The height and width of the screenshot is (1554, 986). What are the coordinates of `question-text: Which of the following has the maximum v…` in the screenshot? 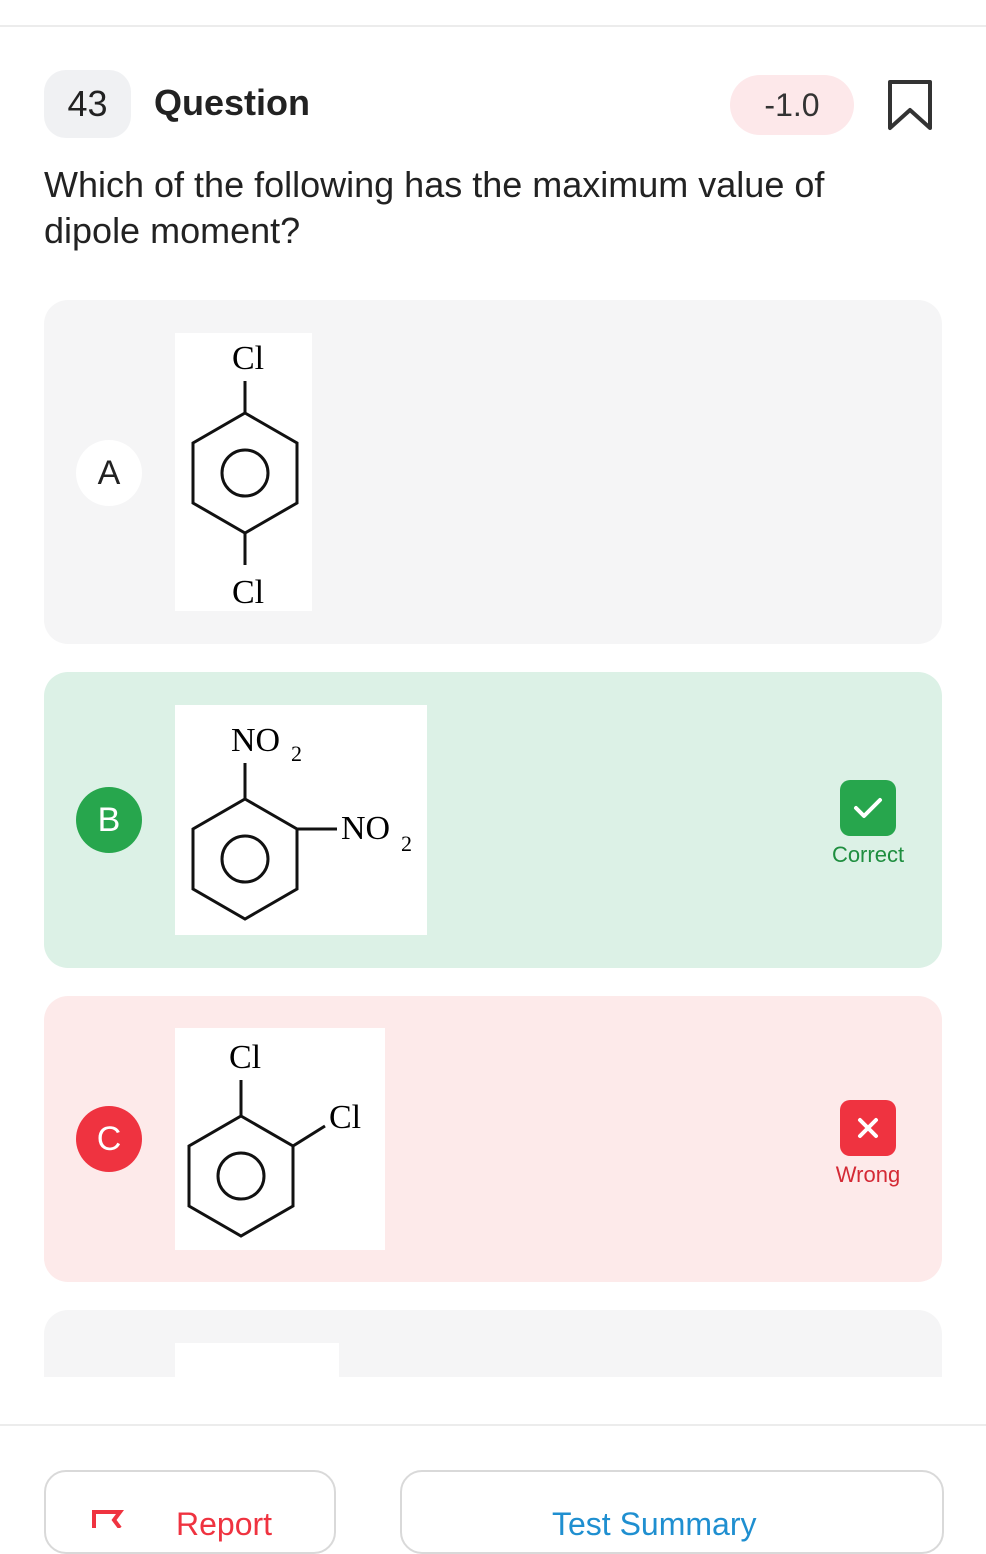 It's located at (434, 207).